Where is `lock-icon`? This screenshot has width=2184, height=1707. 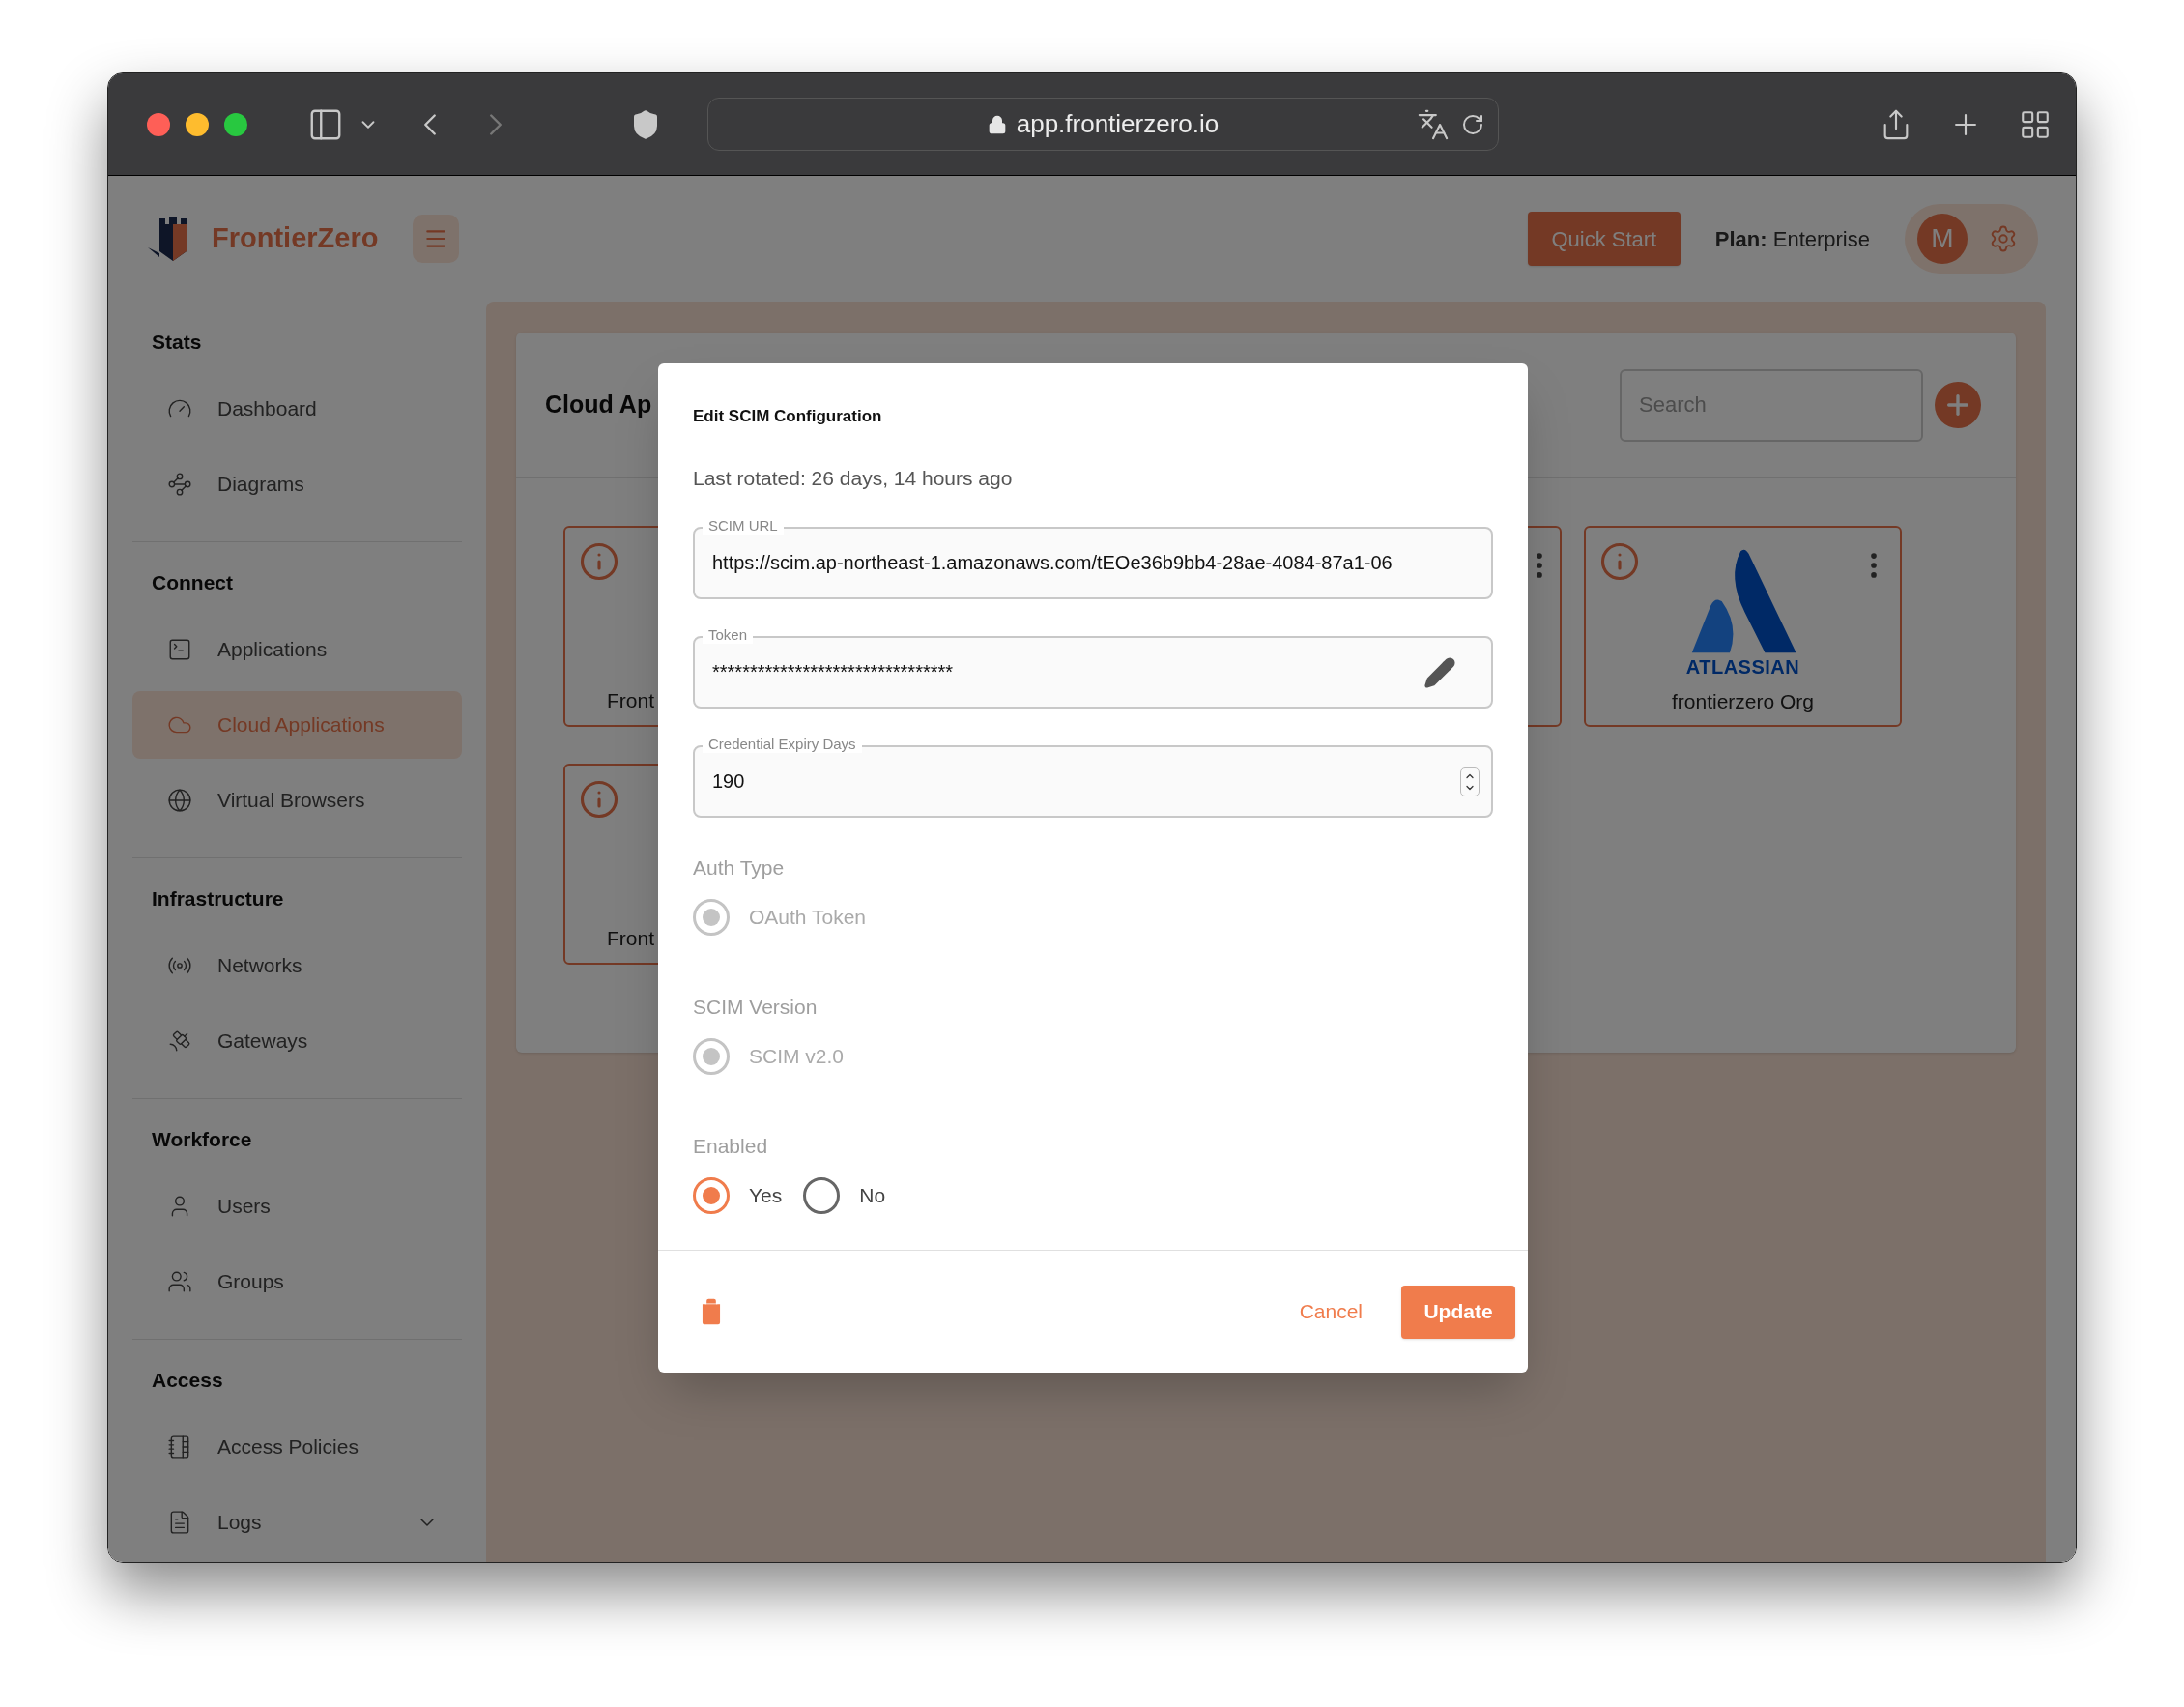
lock-icon is located at coordinates (997, 124).